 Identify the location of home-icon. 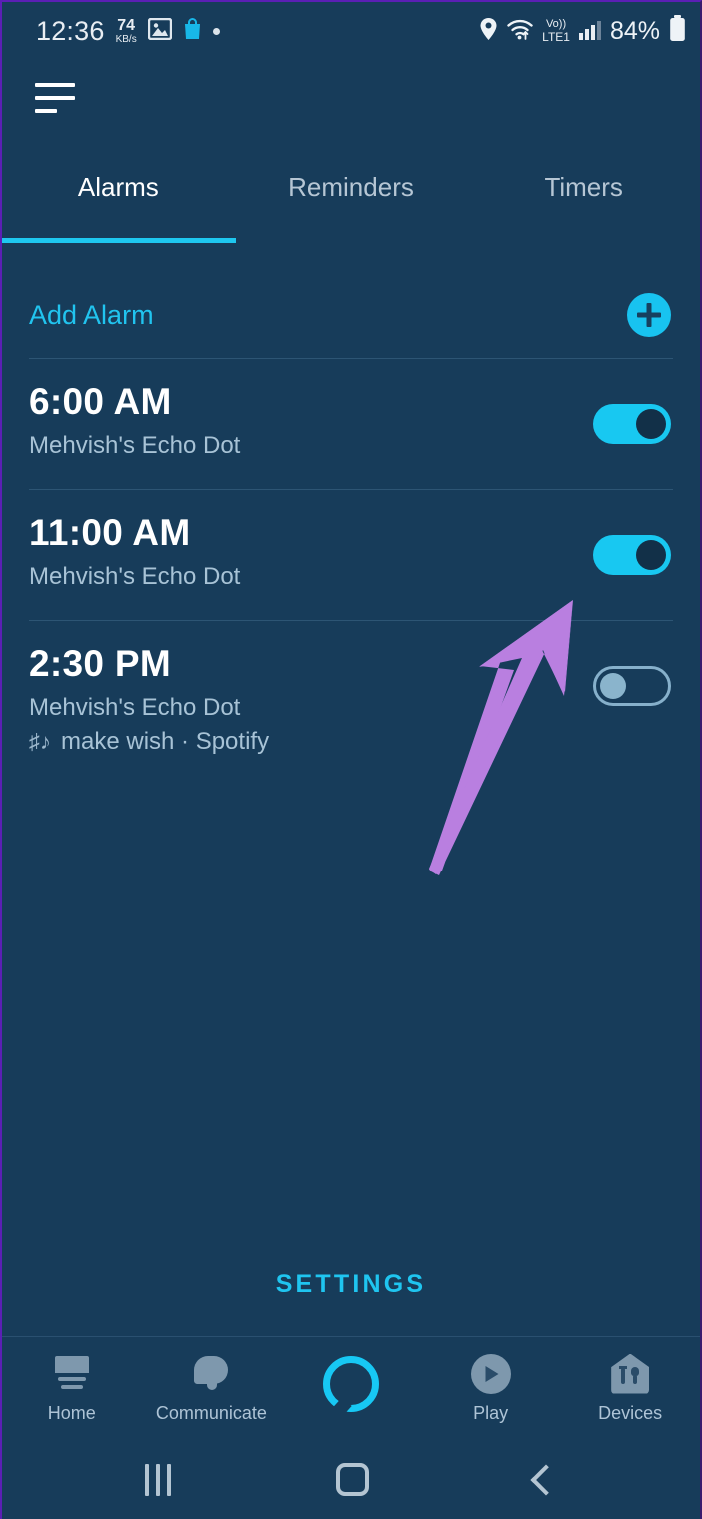
(72, 1374).